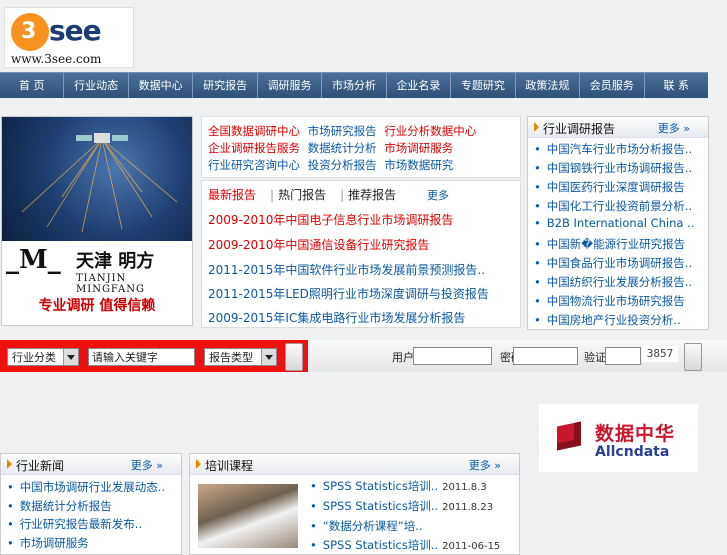 The height and width of the screenshot is (555, 727). I want to click on box-title: 培训课程, so click(229, 466).